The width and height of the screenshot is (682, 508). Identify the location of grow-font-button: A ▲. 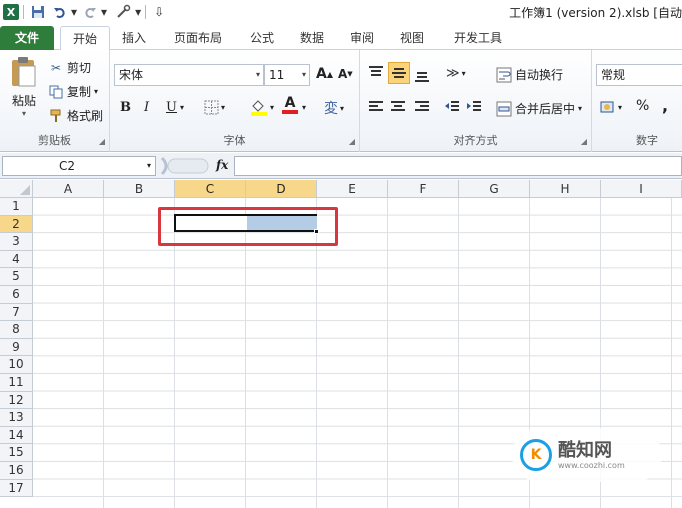
(324, 74).